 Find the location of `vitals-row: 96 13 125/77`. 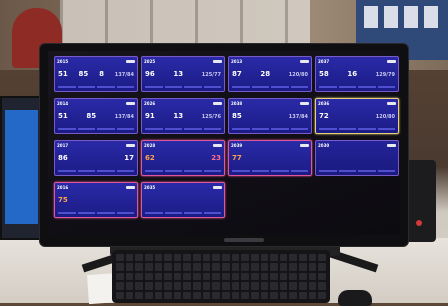

vitals-row: 96 13 125/77 is located at coordinates (183, 74).